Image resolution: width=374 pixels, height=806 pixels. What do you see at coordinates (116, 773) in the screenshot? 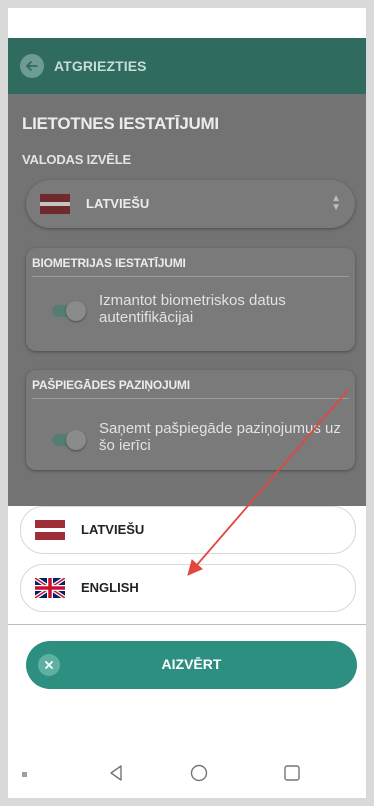
I see `back-triangle-icon` at bounding box center [116, 773].